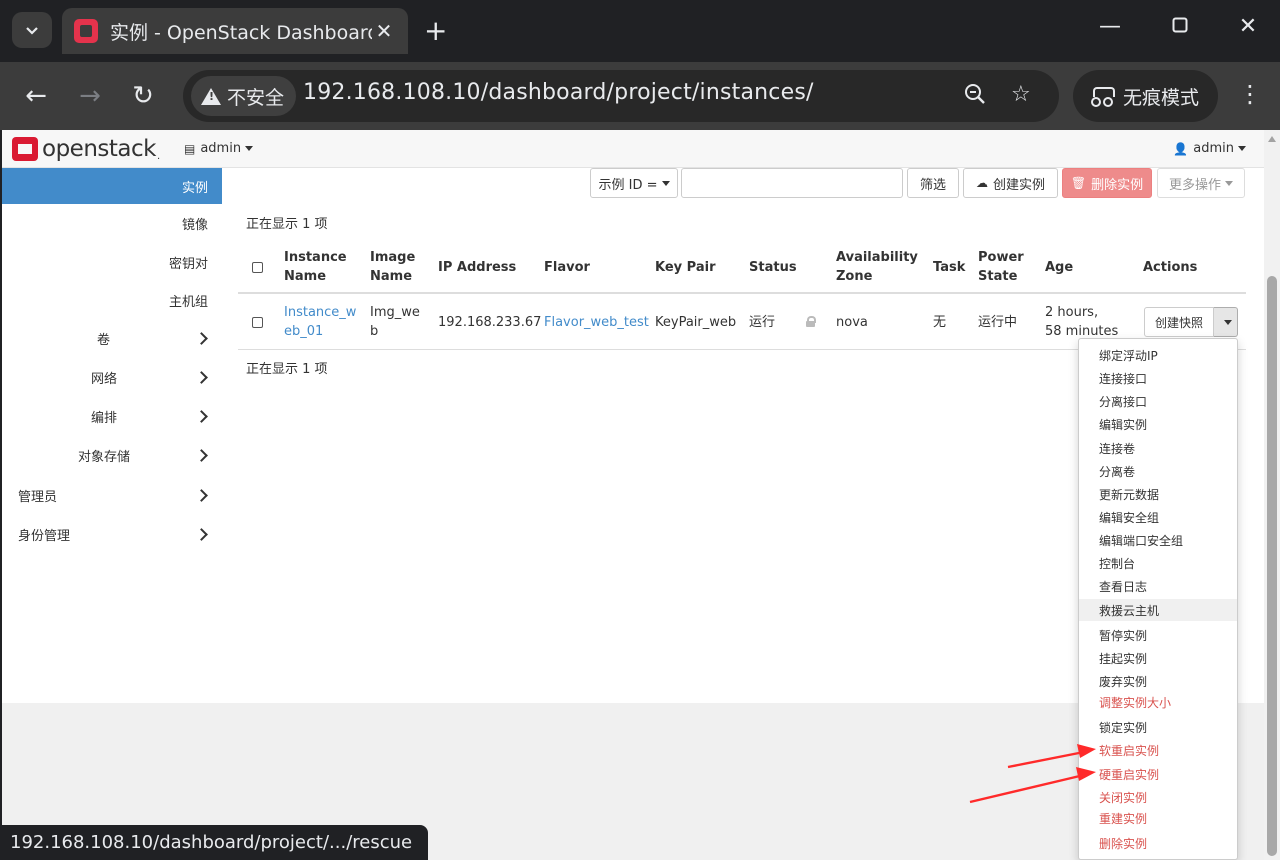  What do you see at coordinates (1158, 448) in the screenshot?
I see `menu-attach-volume: 连接卷` at bounding box center [1158, 448].